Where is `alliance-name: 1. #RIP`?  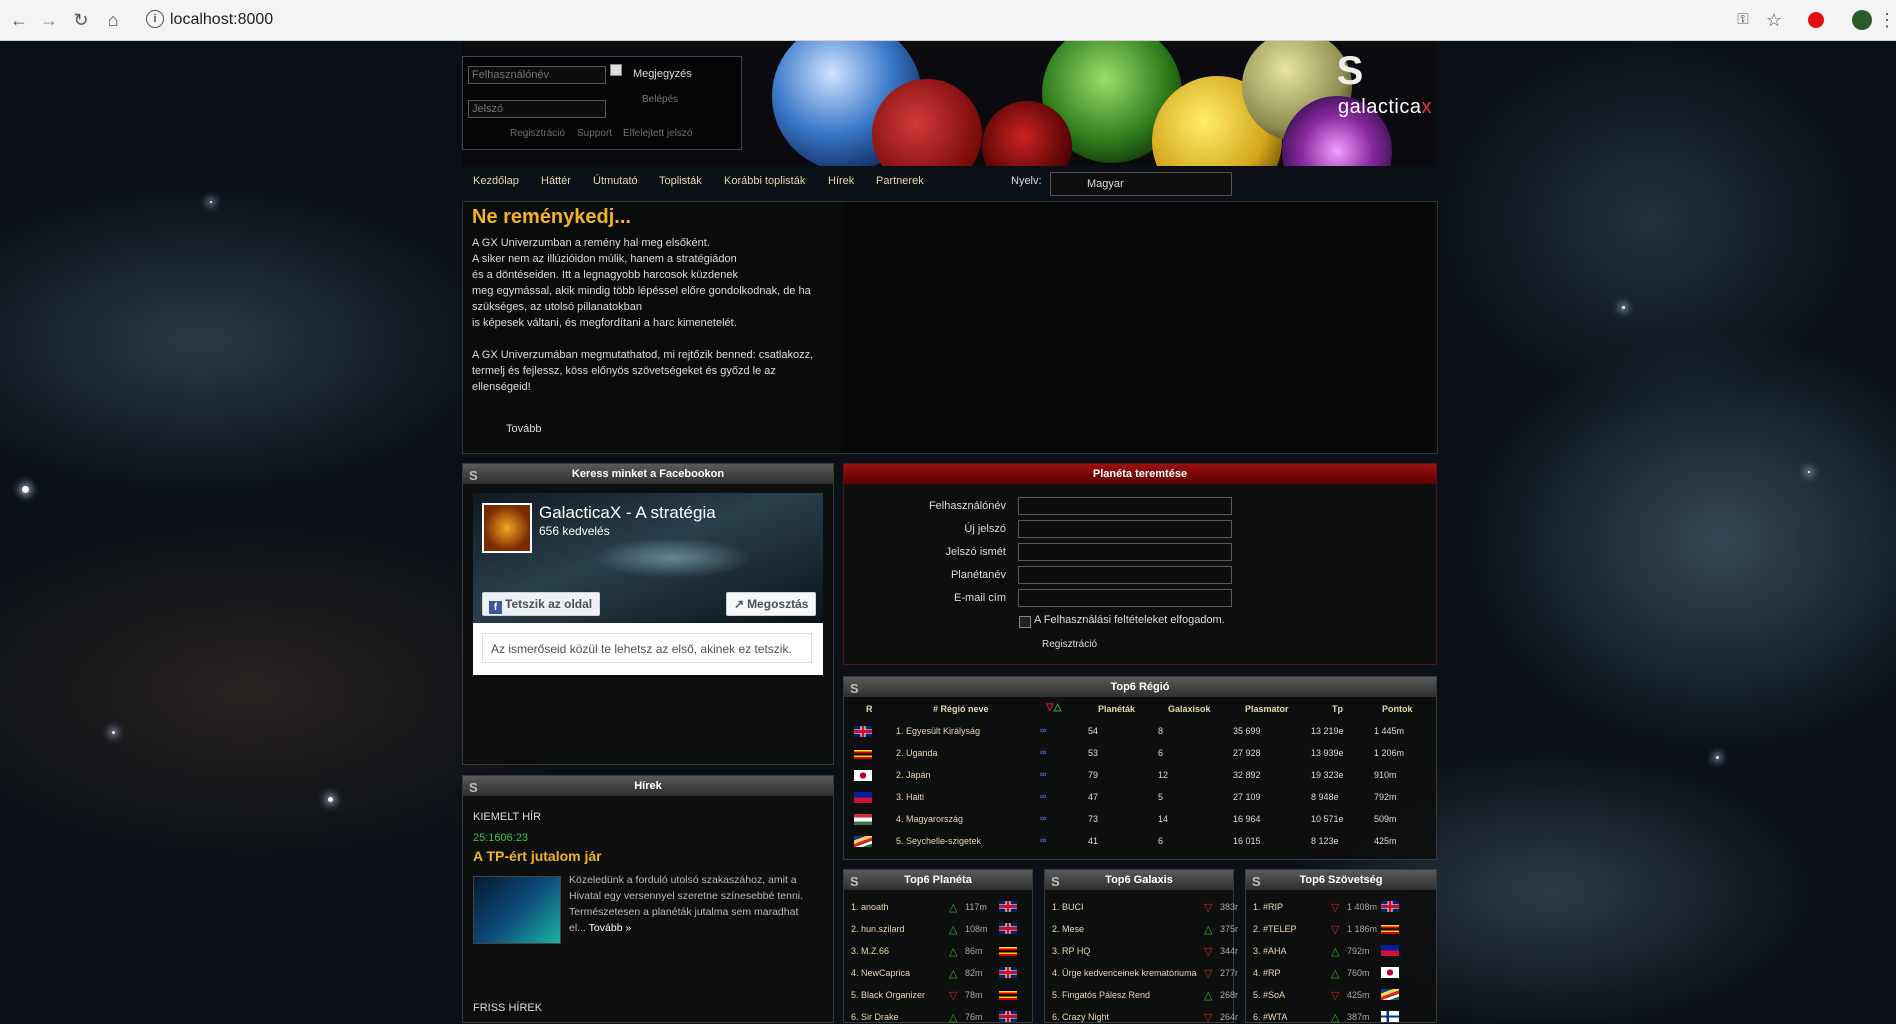 alliance-name: 1. #RIP is located at coordinates (1289, 907).